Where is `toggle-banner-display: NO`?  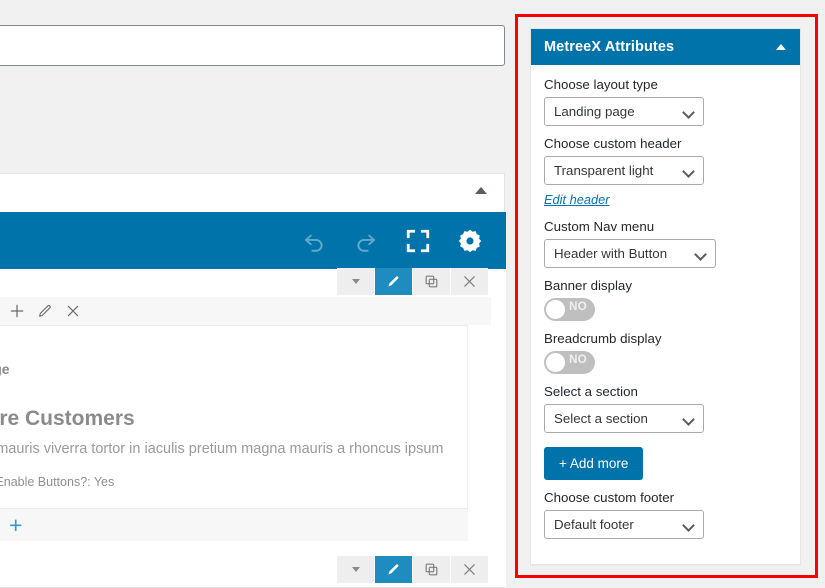
toggle-banner-display: NO is located at coordinates (569, 309).